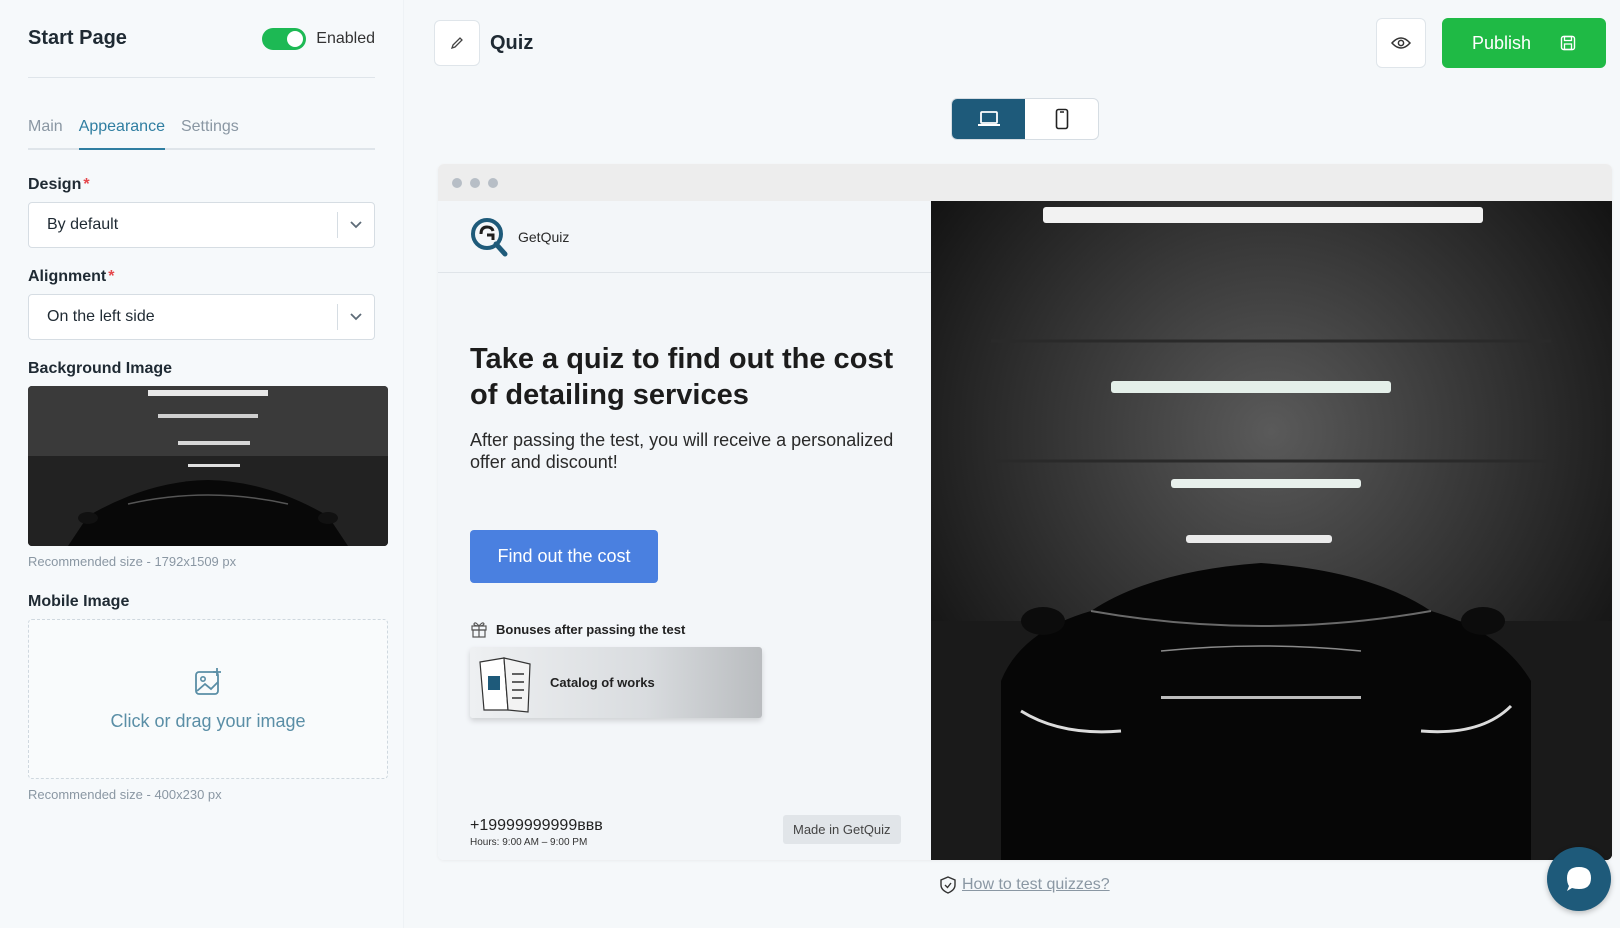 The image size is (1620, 928). Describe the element at coordinates (45, 132) in the screenshot. I see `tab-main: Main` at that location.